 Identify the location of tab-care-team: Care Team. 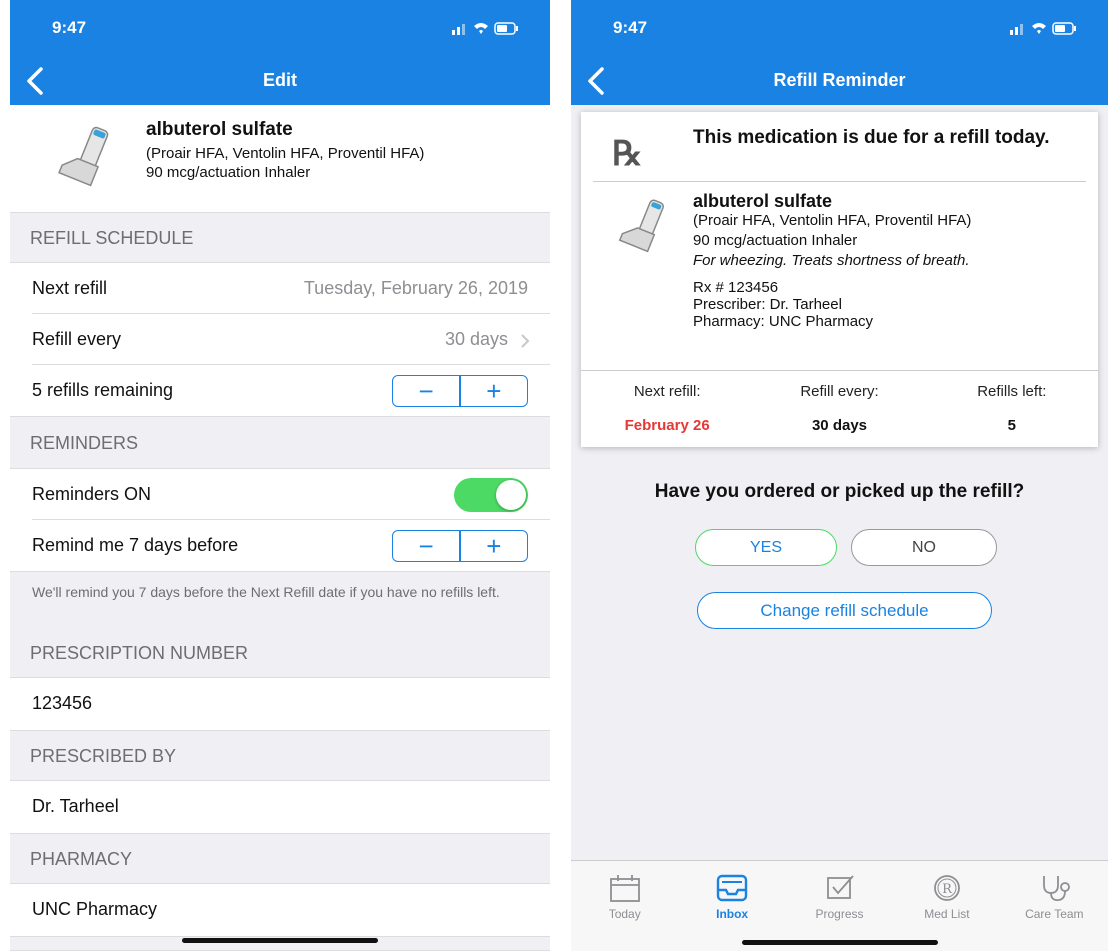
(1054, 906).